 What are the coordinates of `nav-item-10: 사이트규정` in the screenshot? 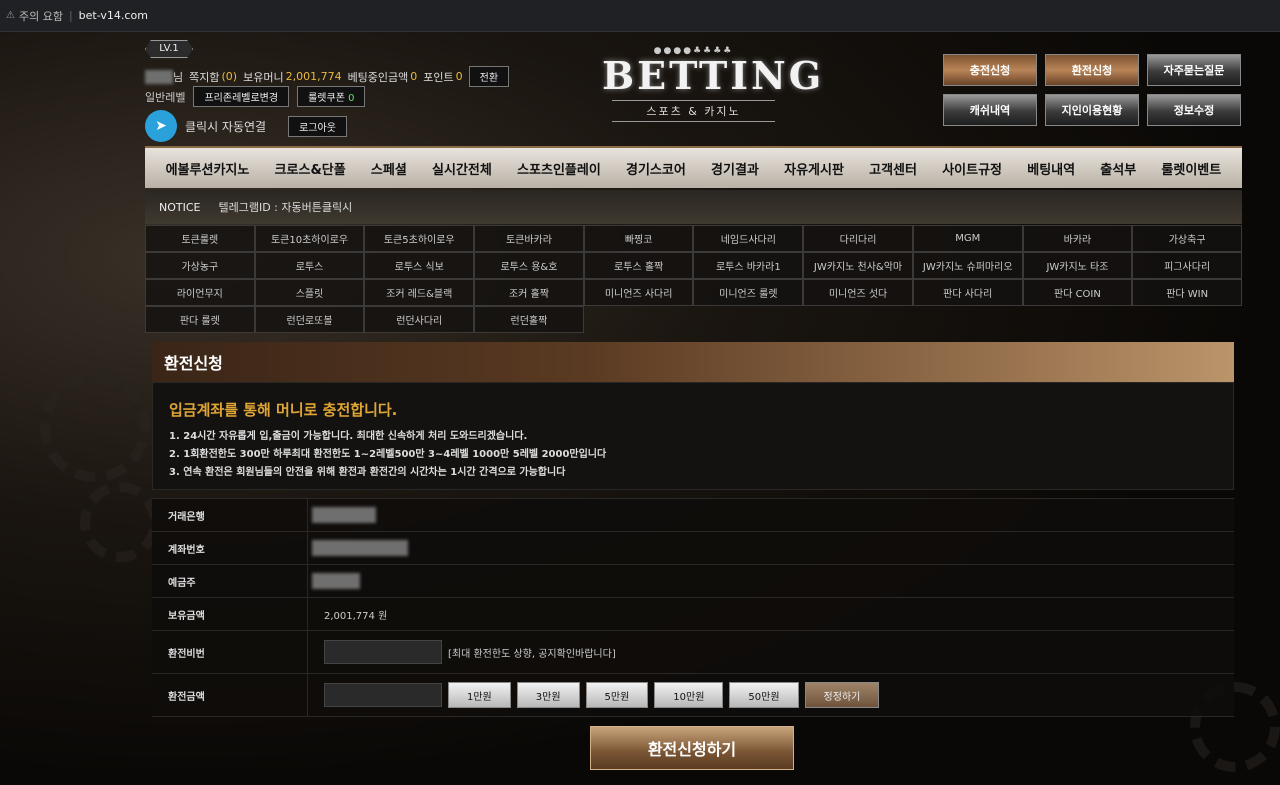 It's located at (972, 168).